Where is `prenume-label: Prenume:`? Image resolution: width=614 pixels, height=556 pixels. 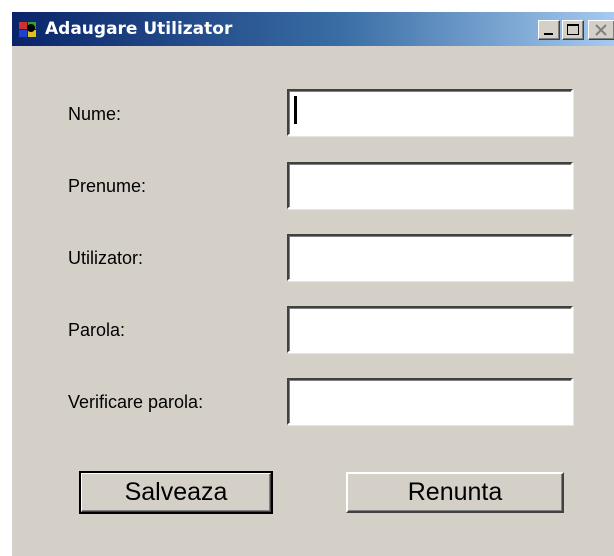
prenume-label: Prenume: is located at coordinates (107, 186).